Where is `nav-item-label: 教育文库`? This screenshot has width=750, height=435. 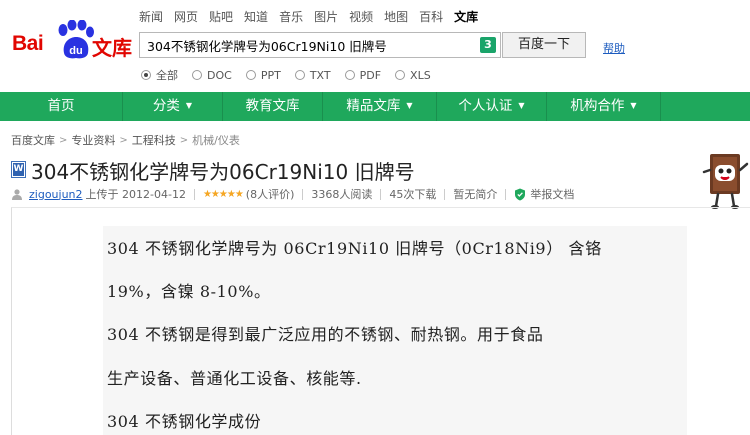
nav-item-label: 教育文库 is located at coordinates (272, 106).